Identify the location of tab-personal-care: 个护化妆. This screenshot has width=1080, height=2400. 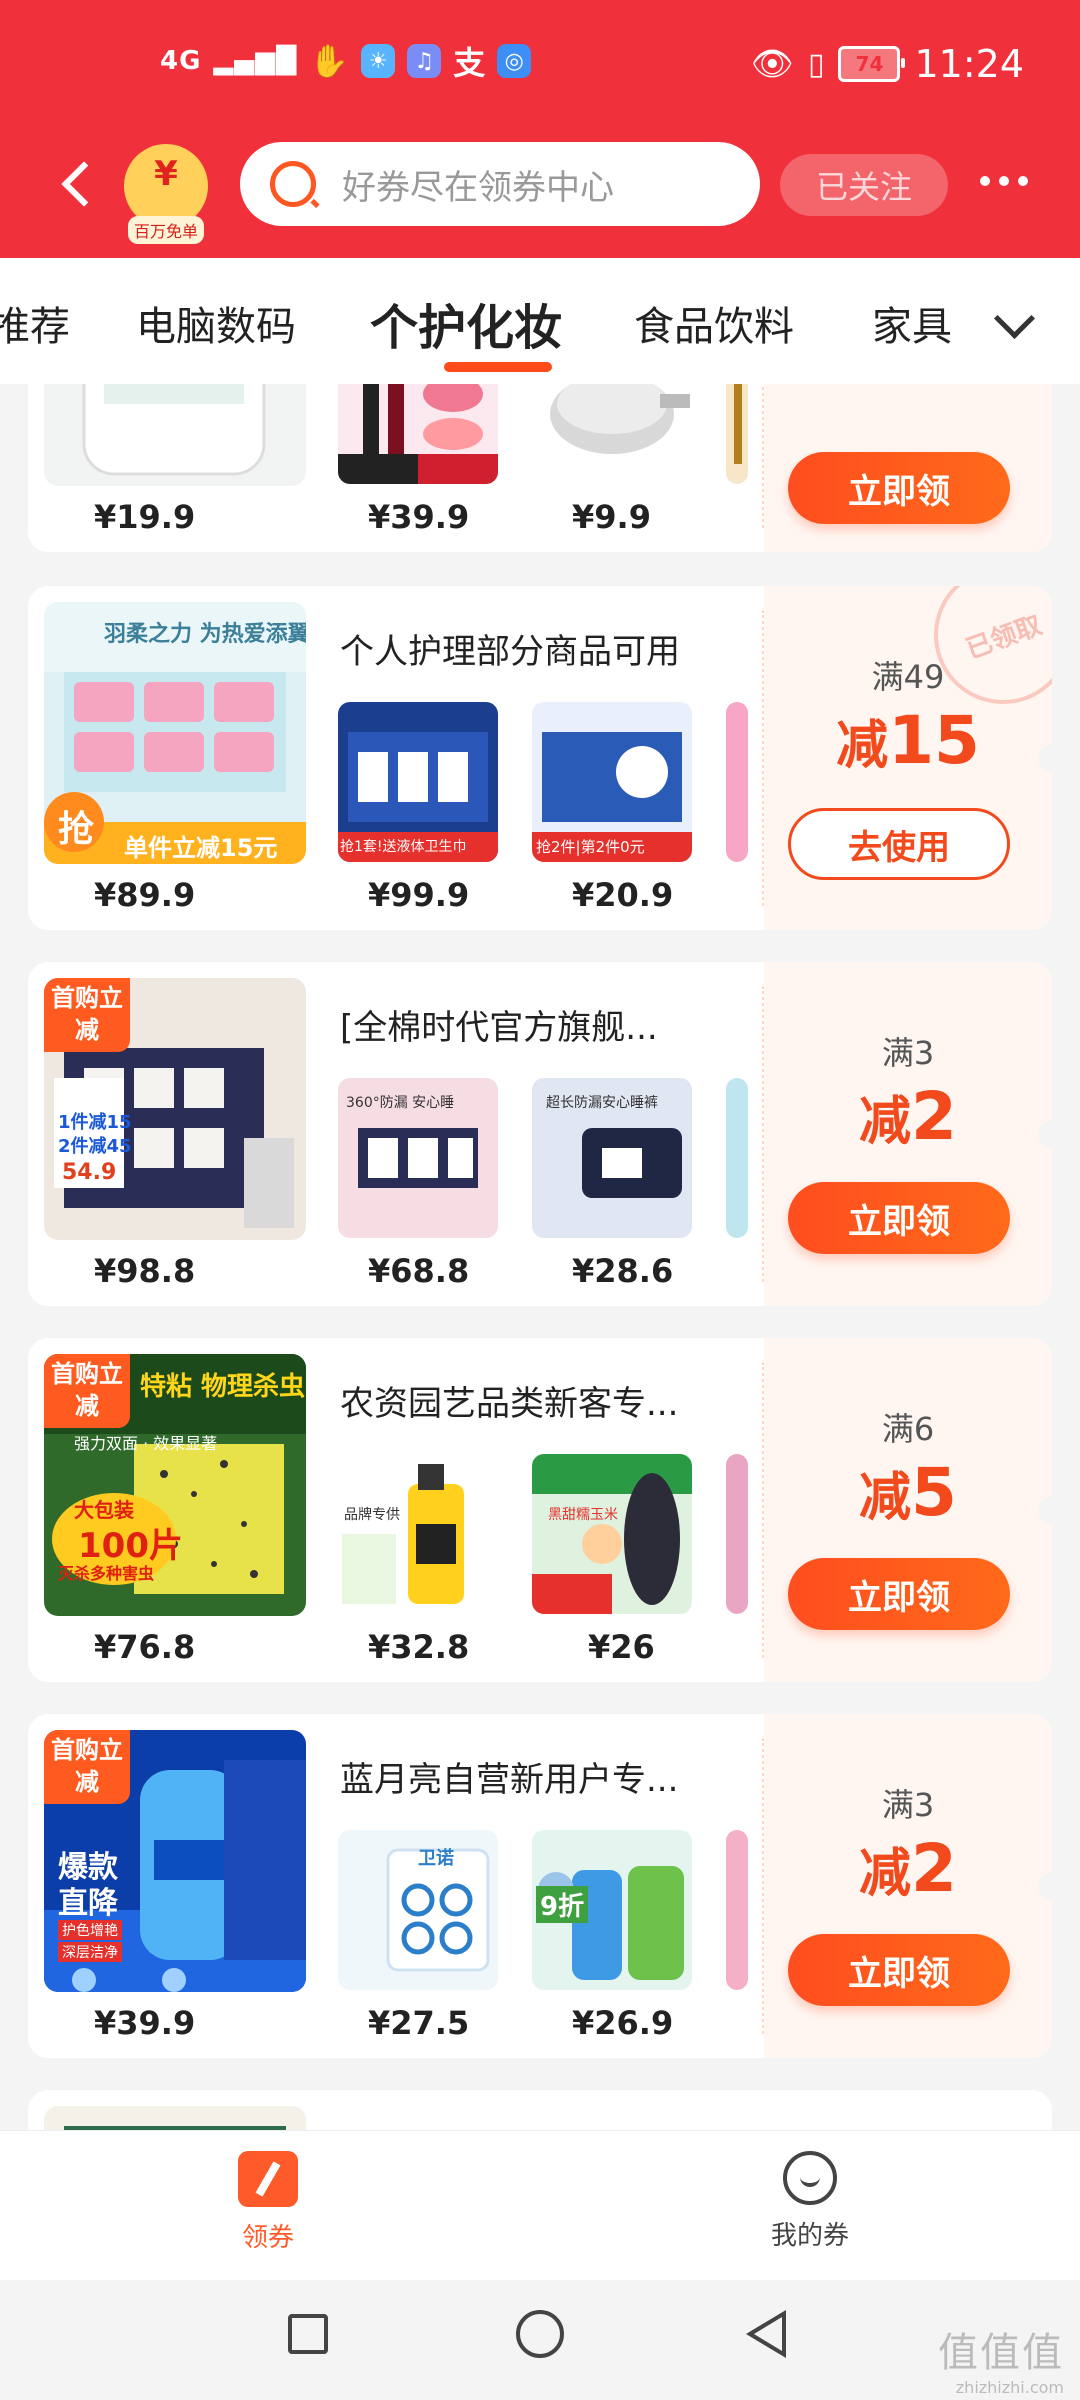
(466, 323).